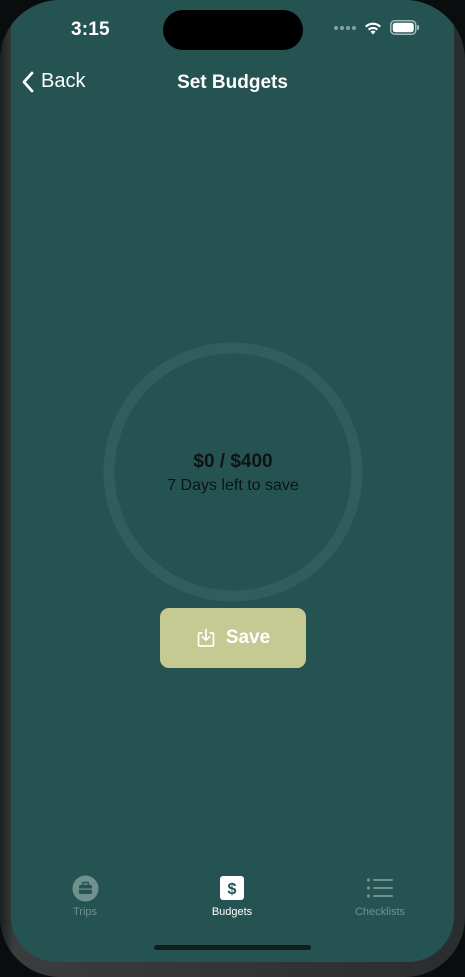 The image size is (465, 977). Describe the element at coordinates (404, 27) in the screenshot. I see `battery-icon` at that location.